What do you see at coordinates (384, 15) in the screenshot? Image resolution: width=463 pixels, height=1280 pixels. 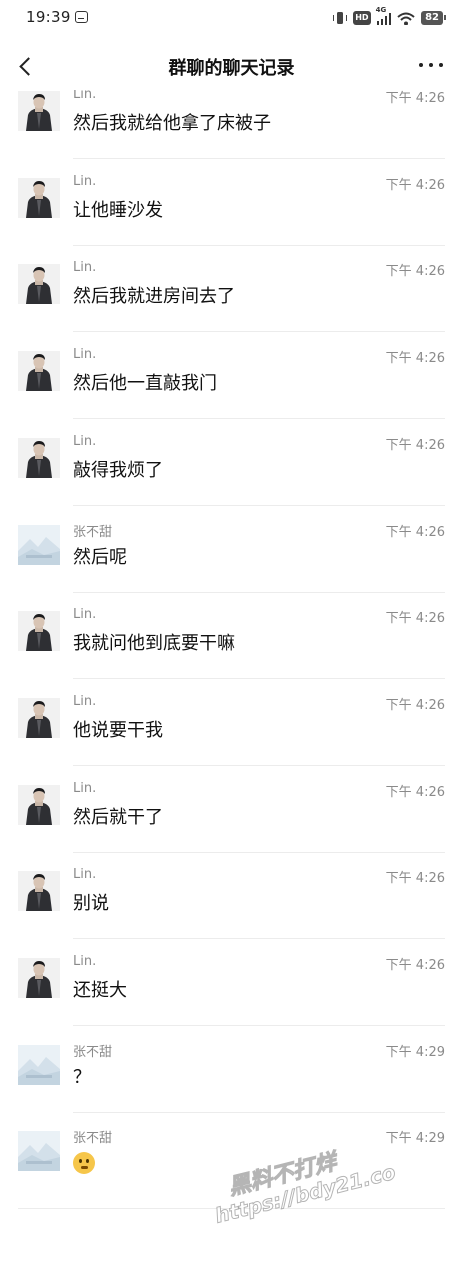 I see `signal-icon: 4G` at bounding box center [384, 15].